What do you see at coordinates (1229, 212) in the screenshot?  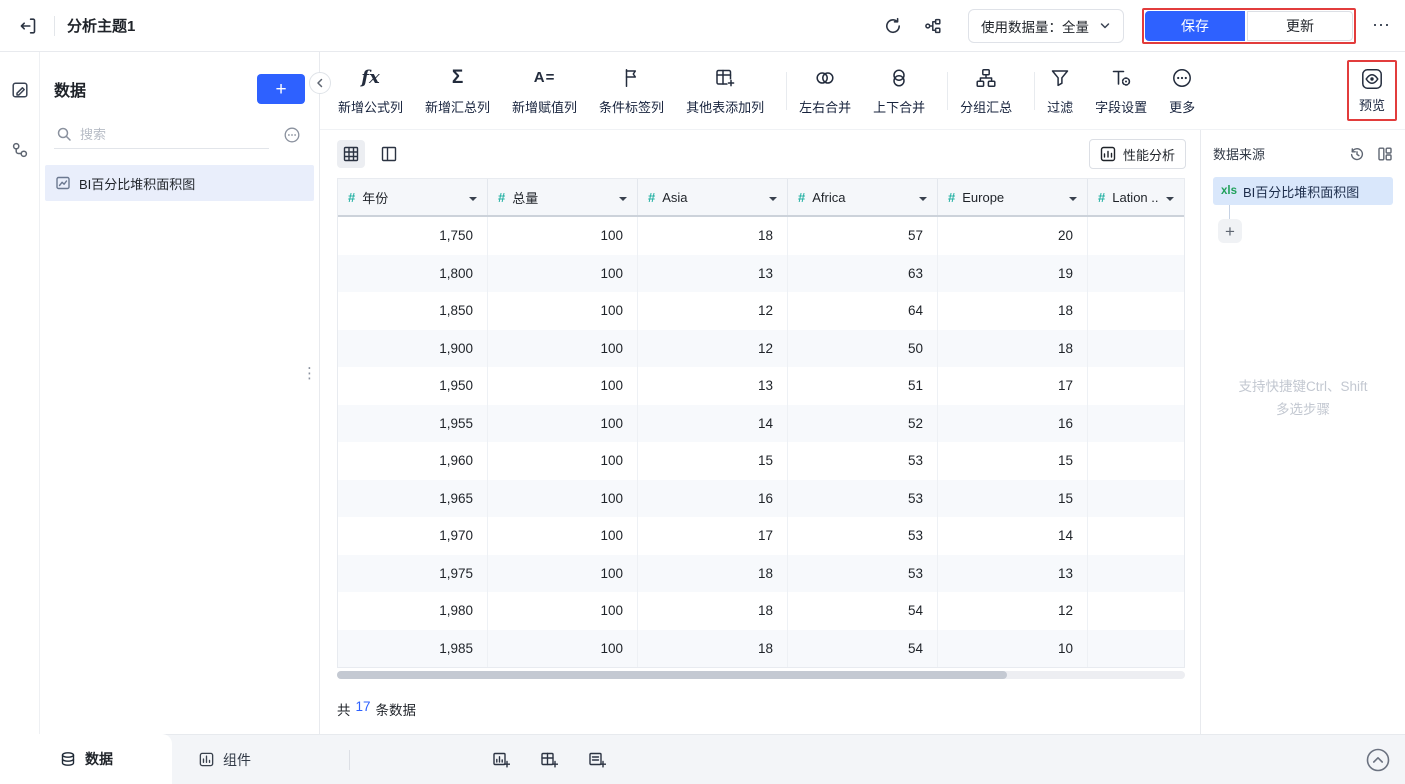 I see `step-connector-line` at bounding box center [1229, 212].